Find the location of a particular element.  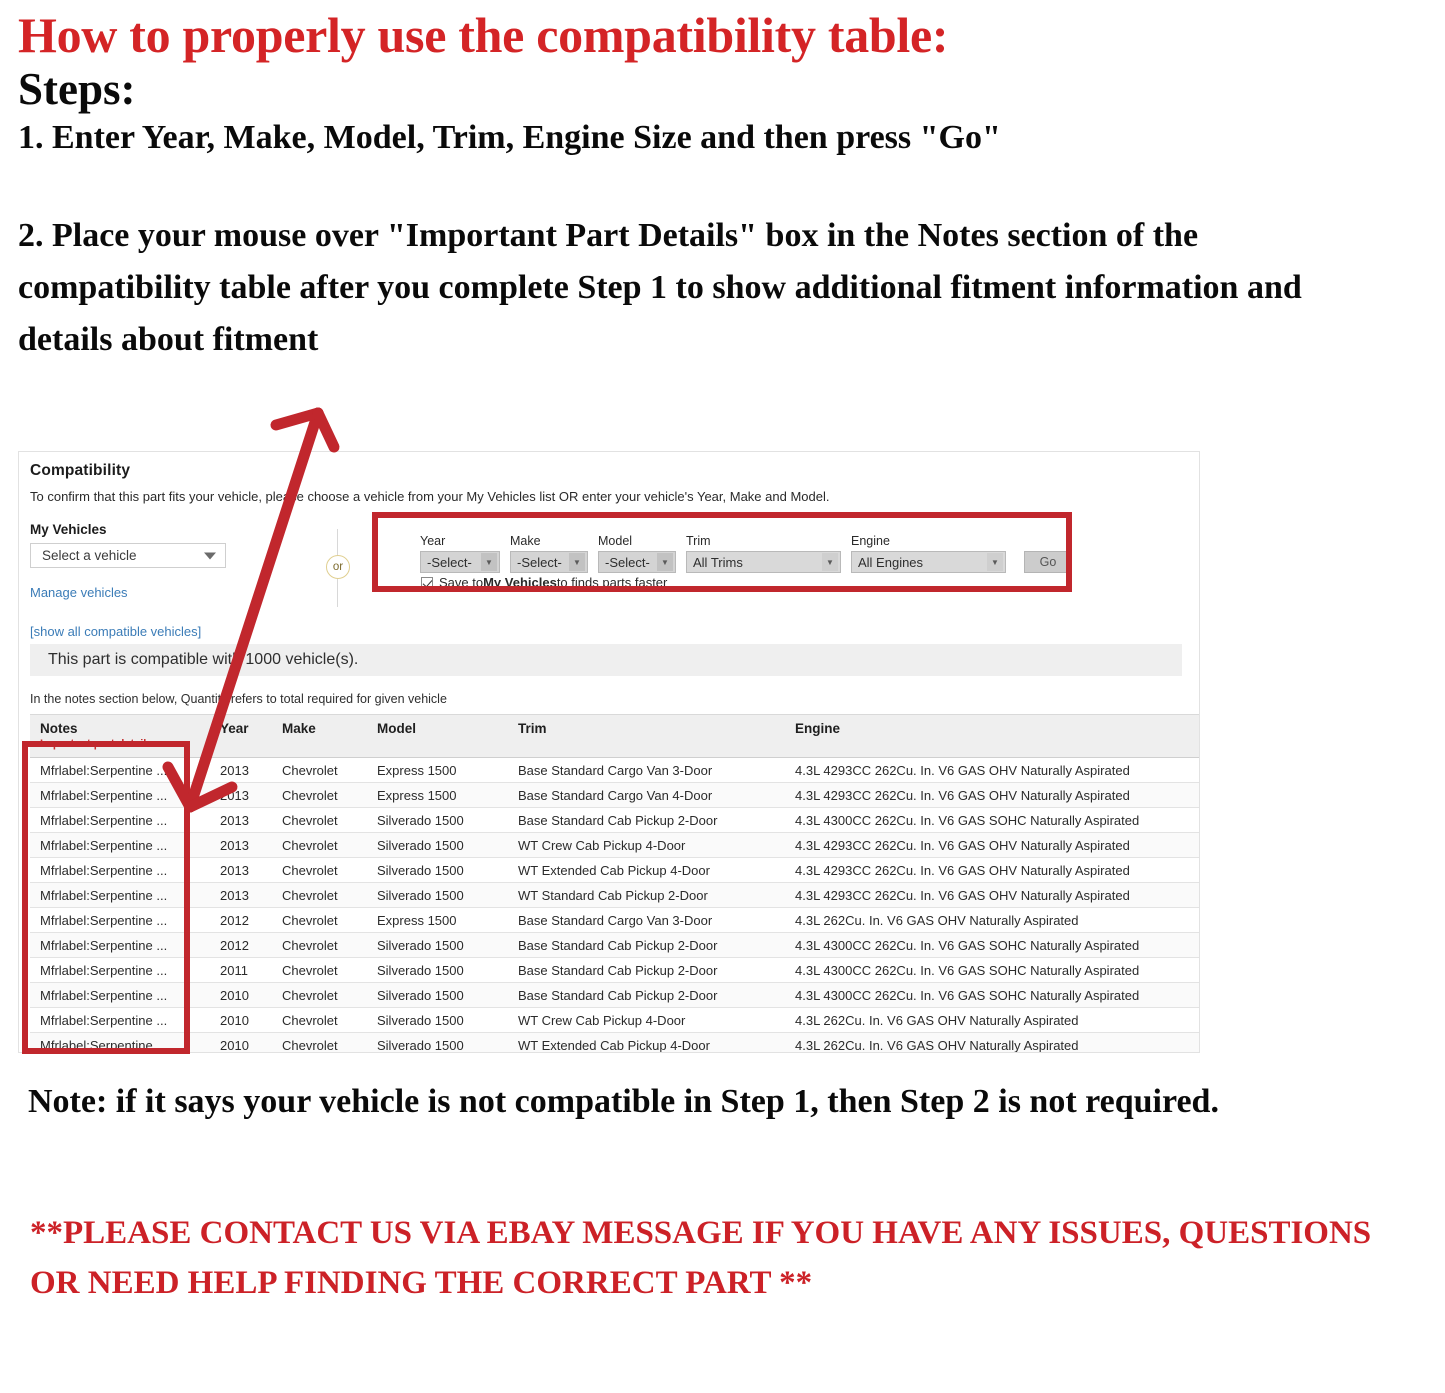

trim-field: Trim All Trims ▼ is located at coordinates (763, 553).